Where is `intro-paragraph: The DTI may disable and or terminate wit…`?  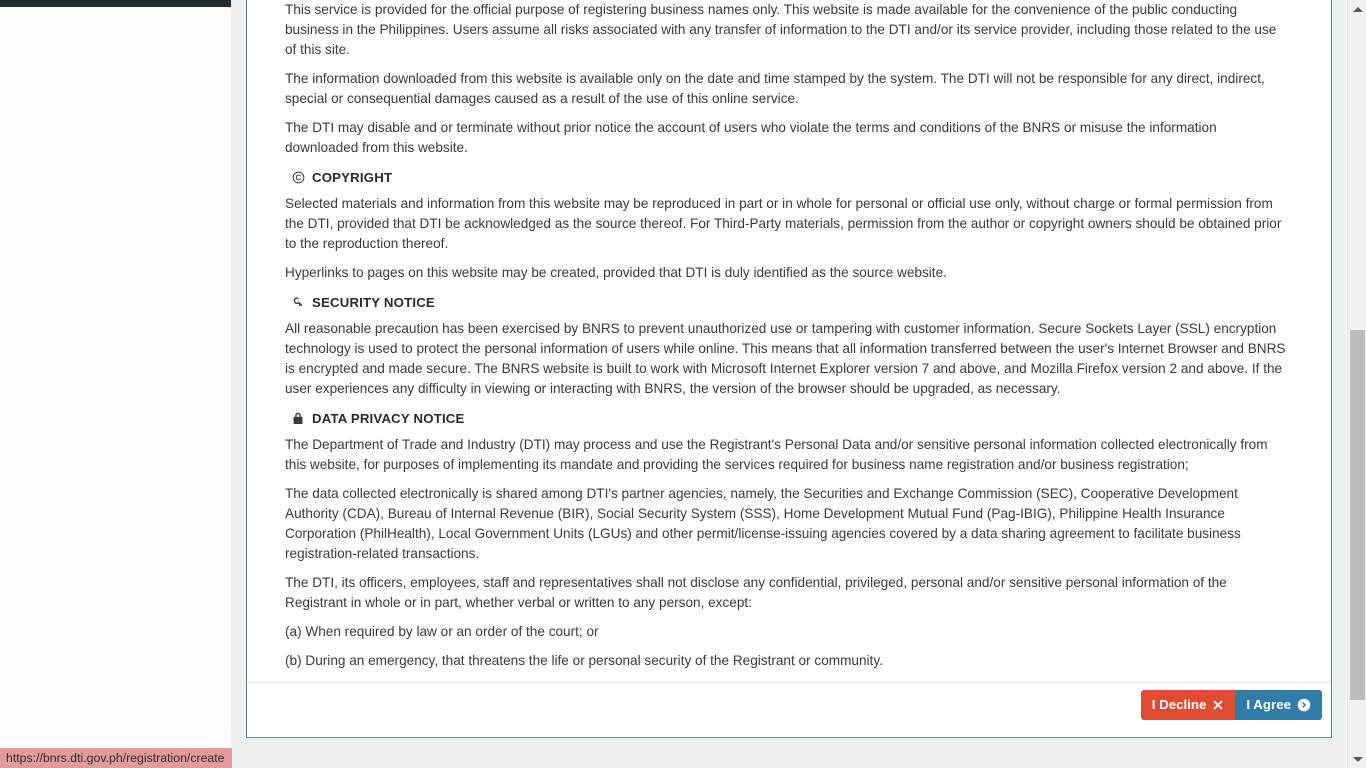
intro-paragraph: The DTI may disable and or terminate wit… is located at coordinates (751, 137).